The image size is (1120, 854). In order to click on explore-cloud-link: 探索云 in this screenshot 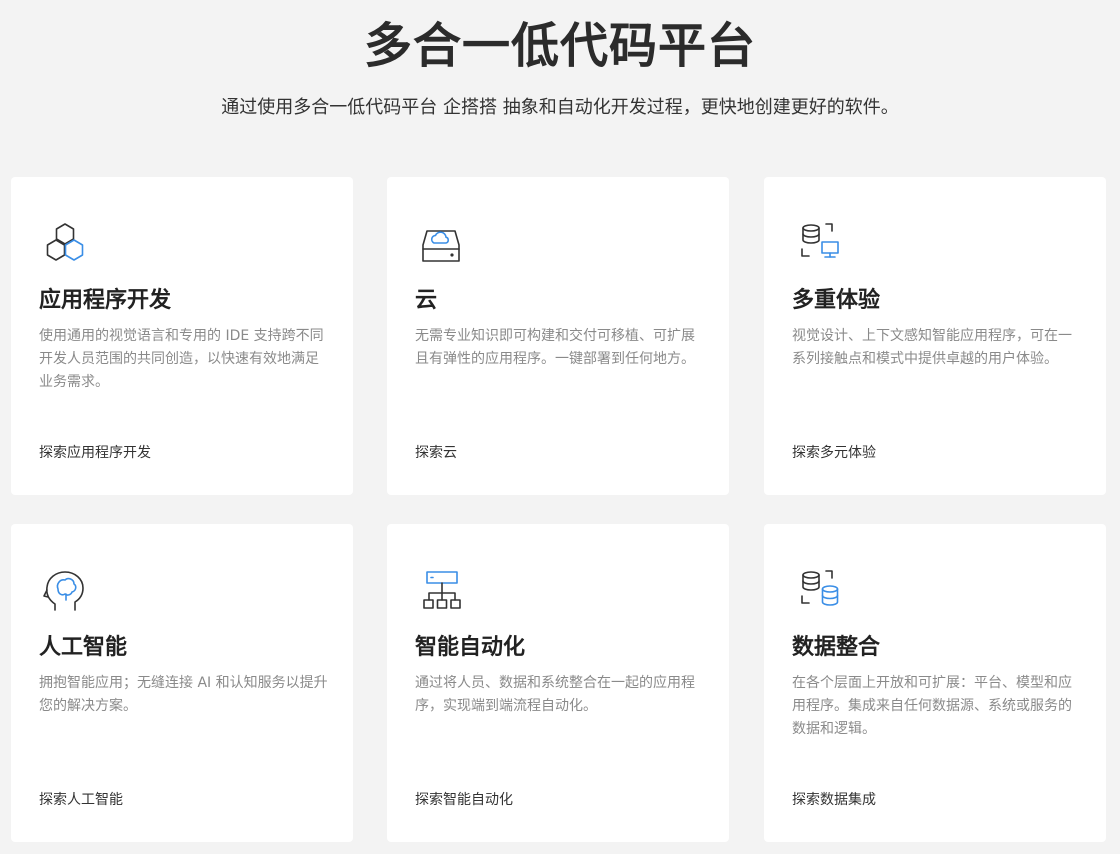, I will do `click(436, 453)`.